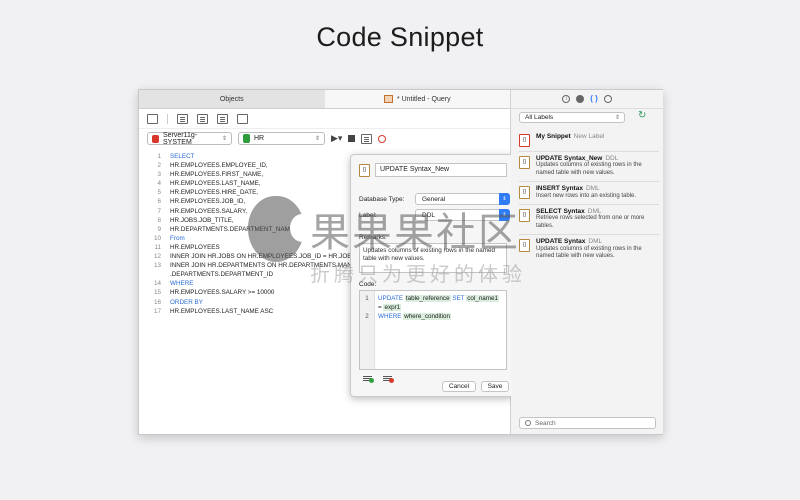  Describe the element at coordinates (159, 184) in the screenshot. I see `line-number: 4` at that location.